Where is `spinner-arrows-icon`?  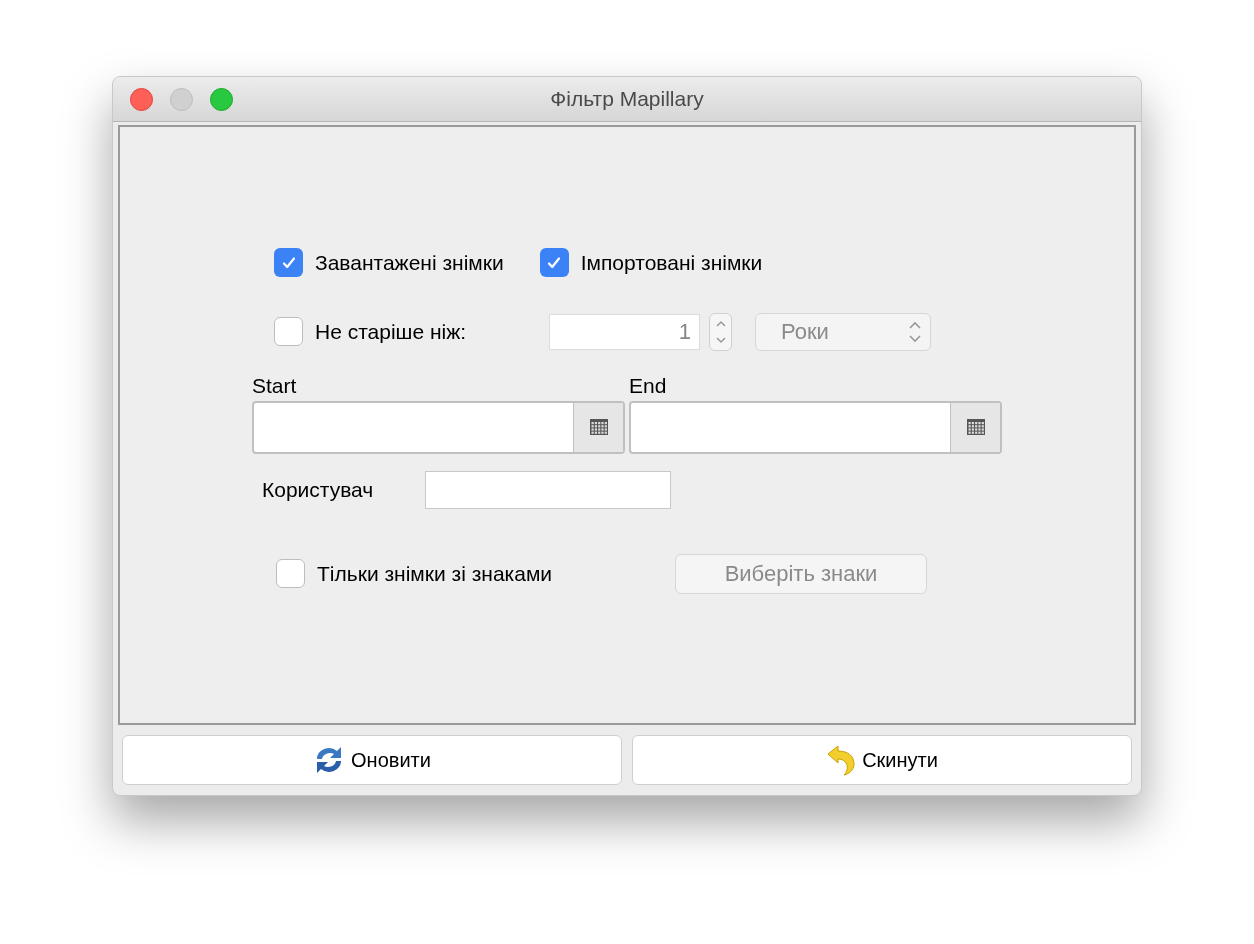
spinner-arrows-icon is located at coordinates (720, 331).